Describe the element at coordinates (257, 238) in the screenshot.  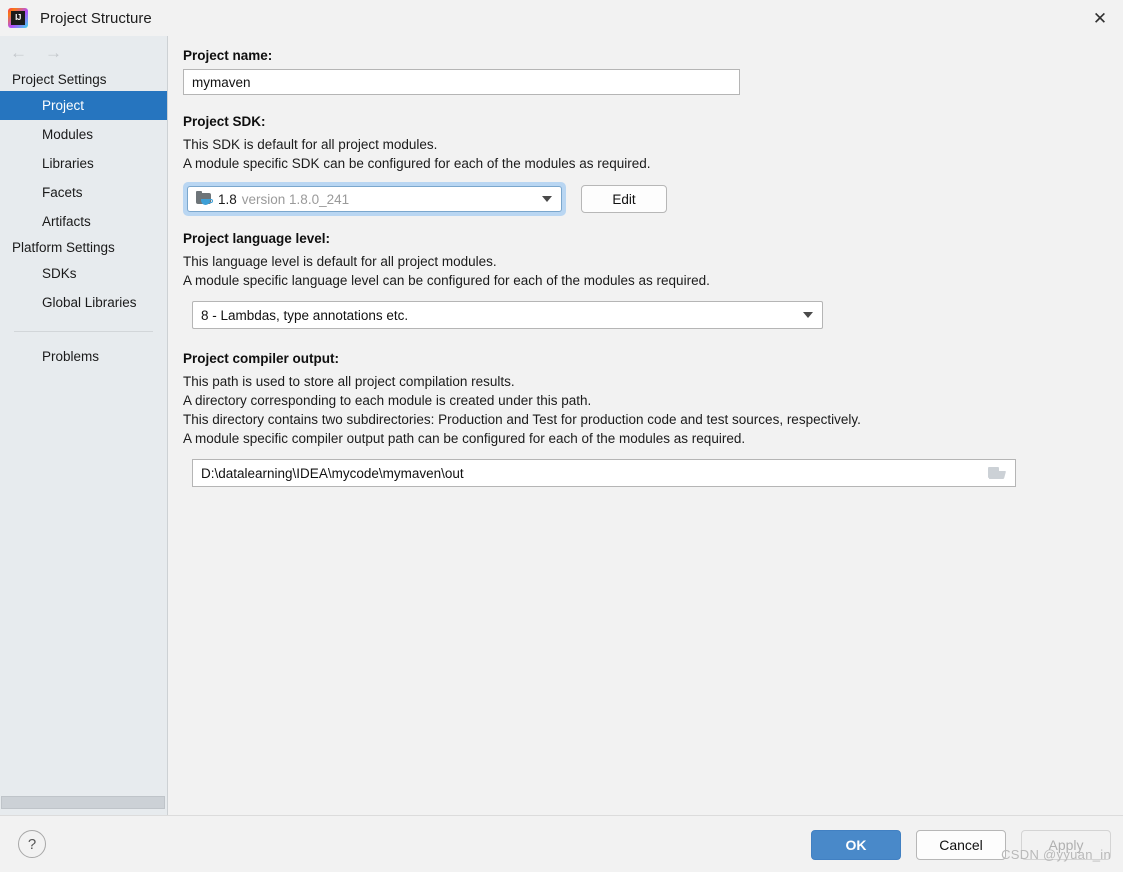
I see `language-level-label: Project language level:` at that location.